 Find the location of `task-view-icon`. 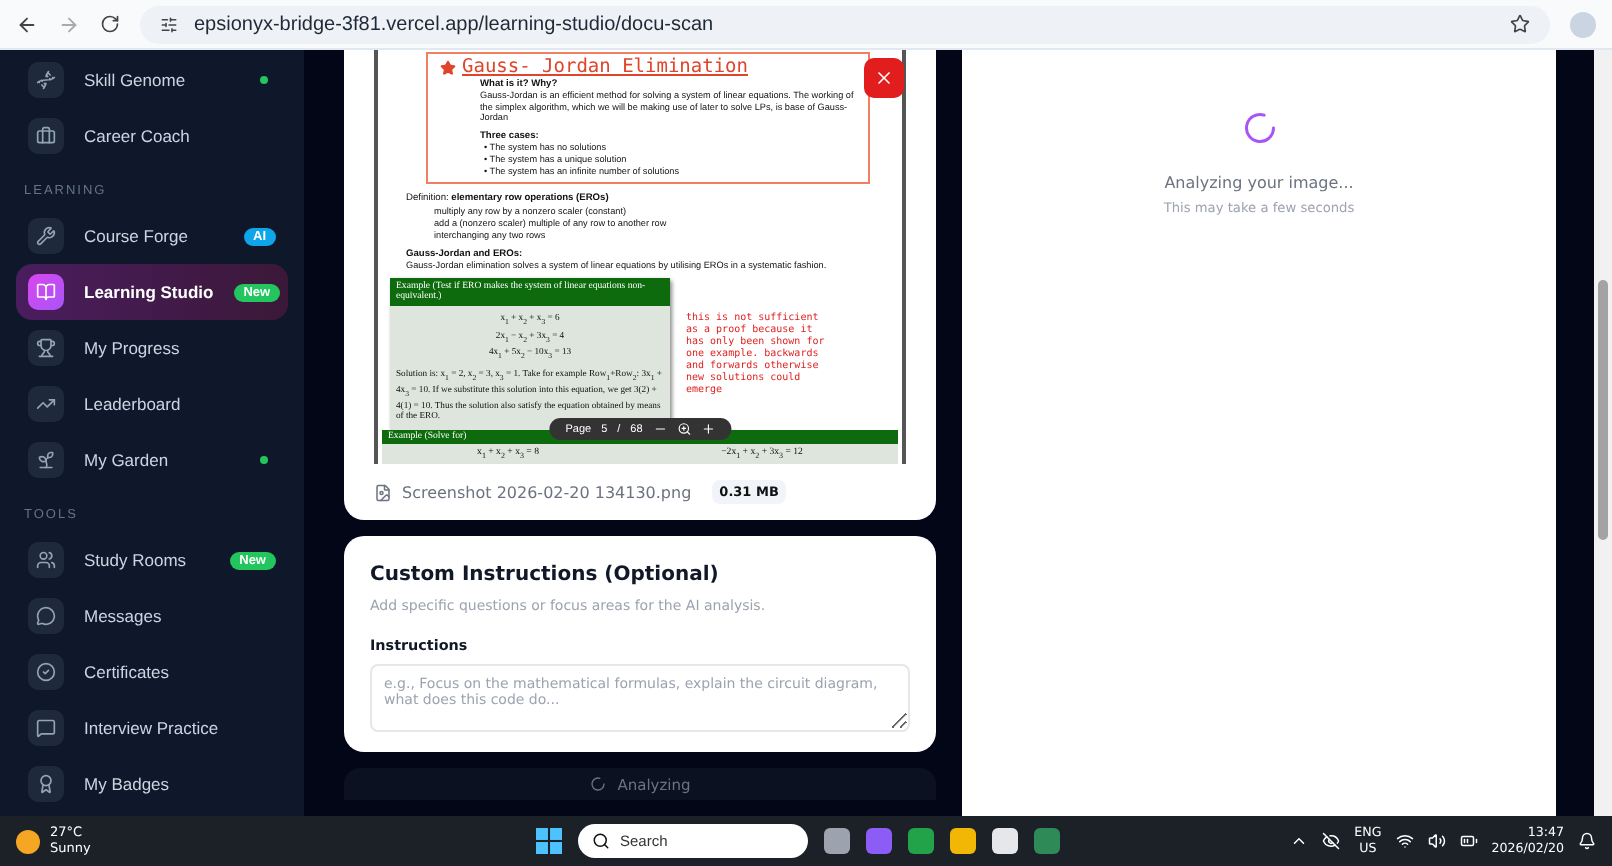

task-view-icon is located at coordinates (837, 841).